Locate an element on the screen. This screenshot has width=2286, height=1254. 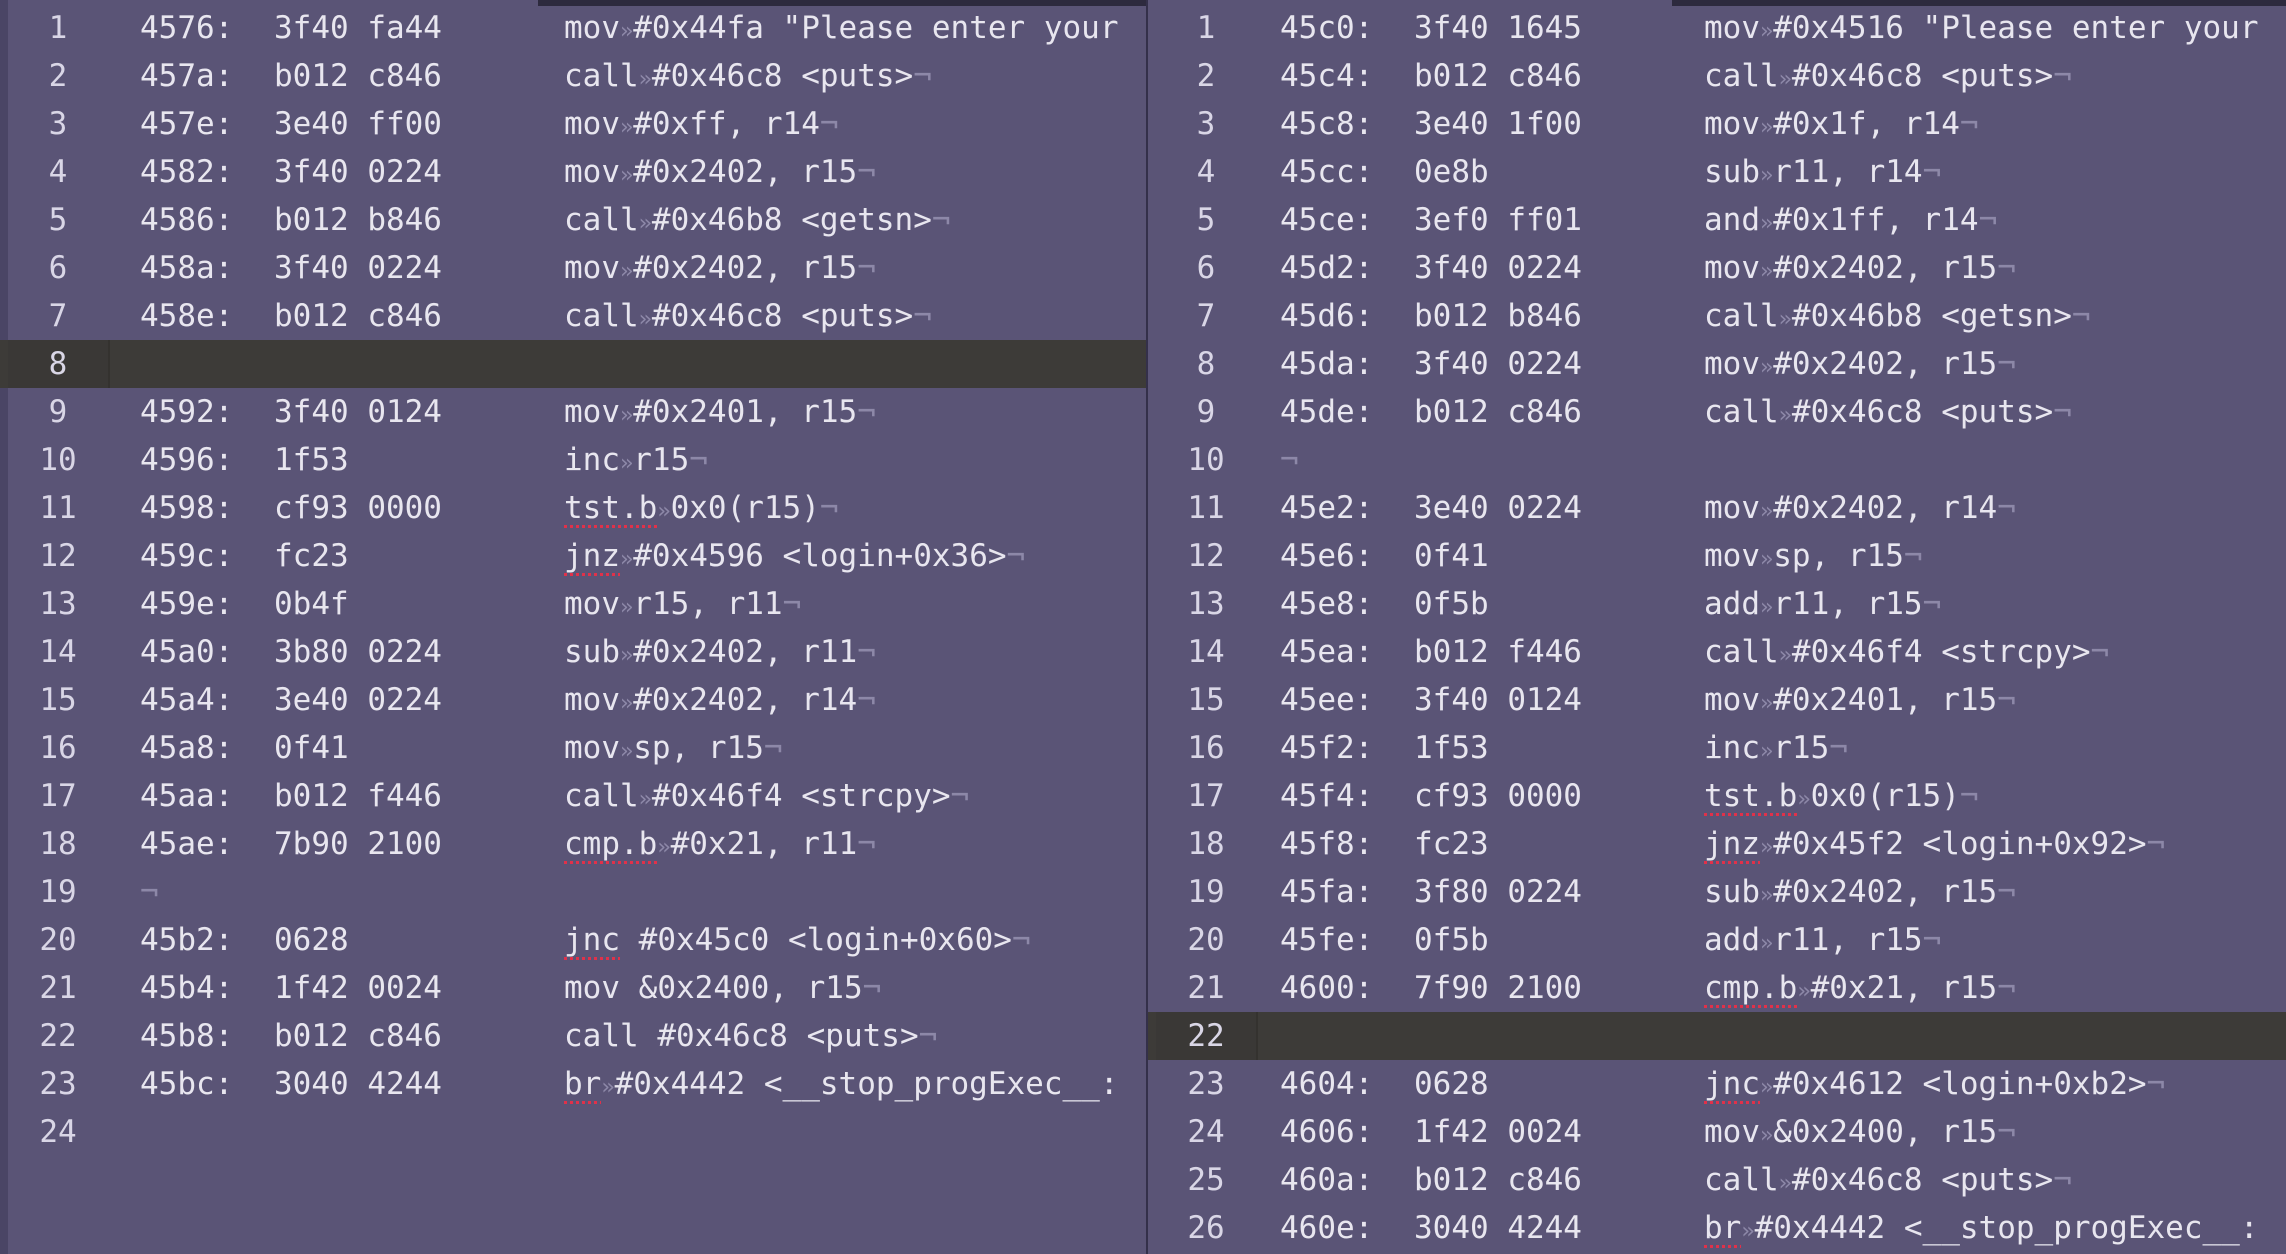
operands: #0x2402, r11 is located at coordinates (745, 652).